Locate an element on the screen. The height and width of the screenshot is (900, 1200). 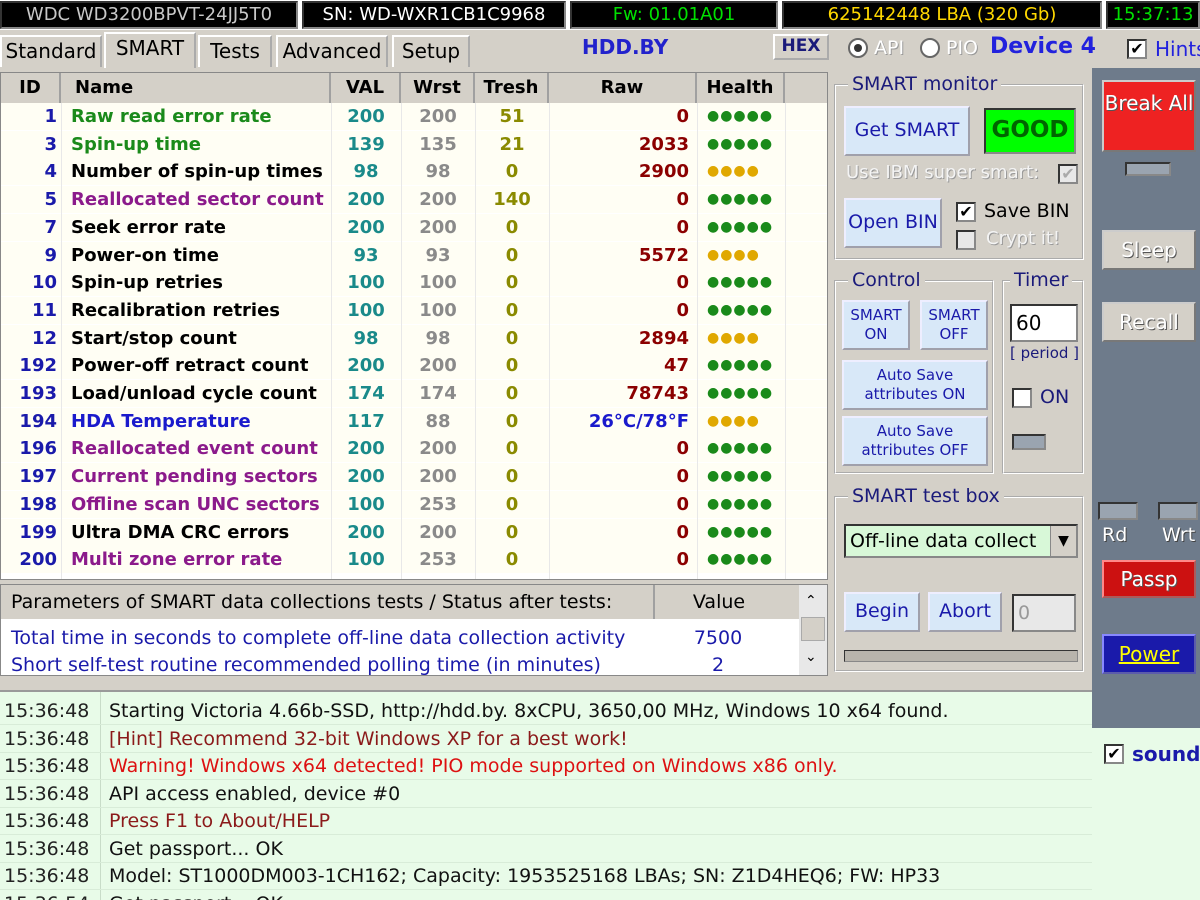
attr-val: 117 is located at coordinates (366, 421).